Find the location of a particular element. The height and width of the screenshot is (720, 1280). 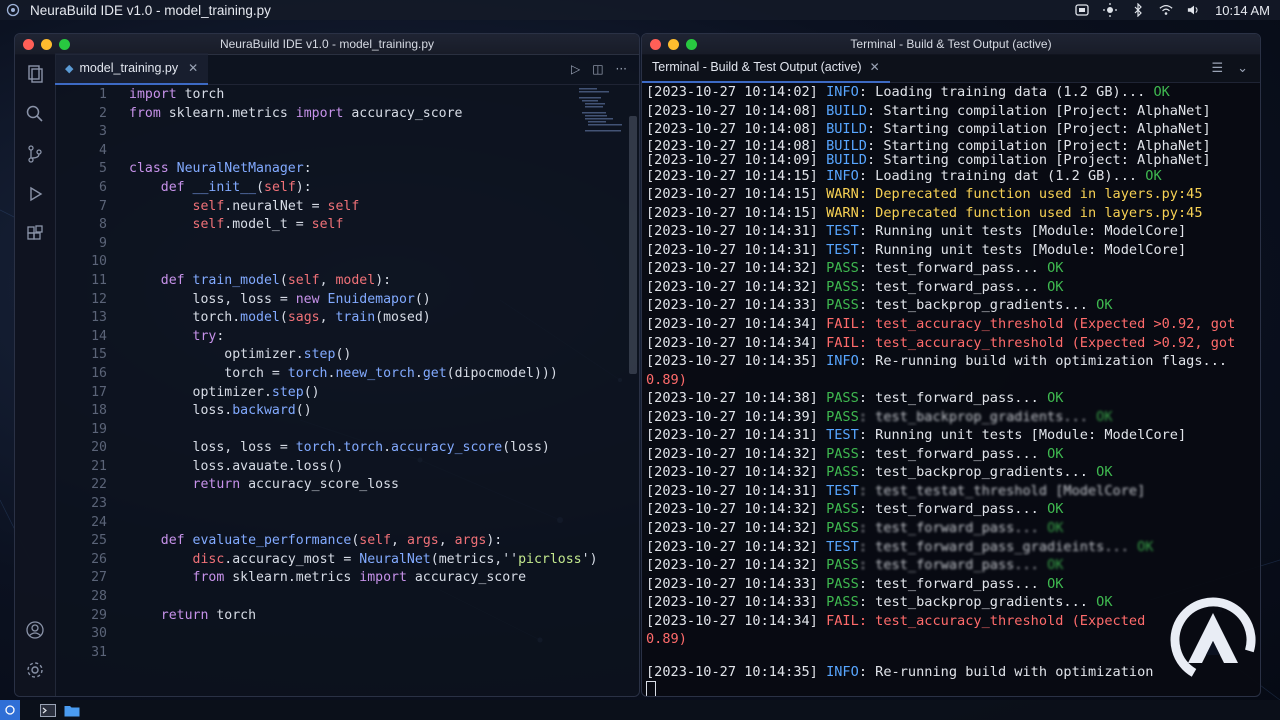

line-number: 16 is located at coordinates (99, 373).